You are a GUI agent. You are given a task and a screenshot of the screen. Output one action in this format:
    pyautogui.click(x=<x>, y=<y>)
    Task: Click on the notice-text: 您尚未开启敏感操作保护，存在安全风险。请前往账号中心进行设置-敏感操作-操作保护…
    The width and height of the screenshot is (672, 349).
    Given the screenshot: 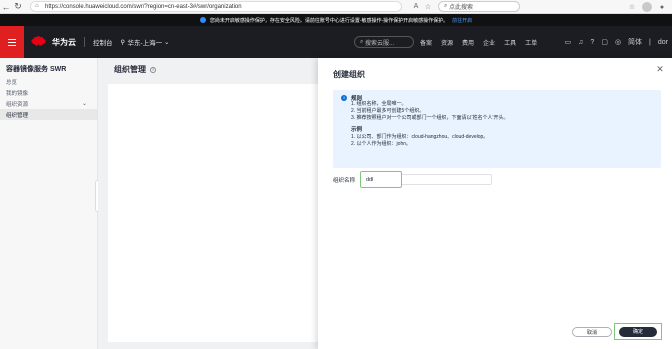 What is the action you would take?
    pyautogui.click(x=329, y=20)
    